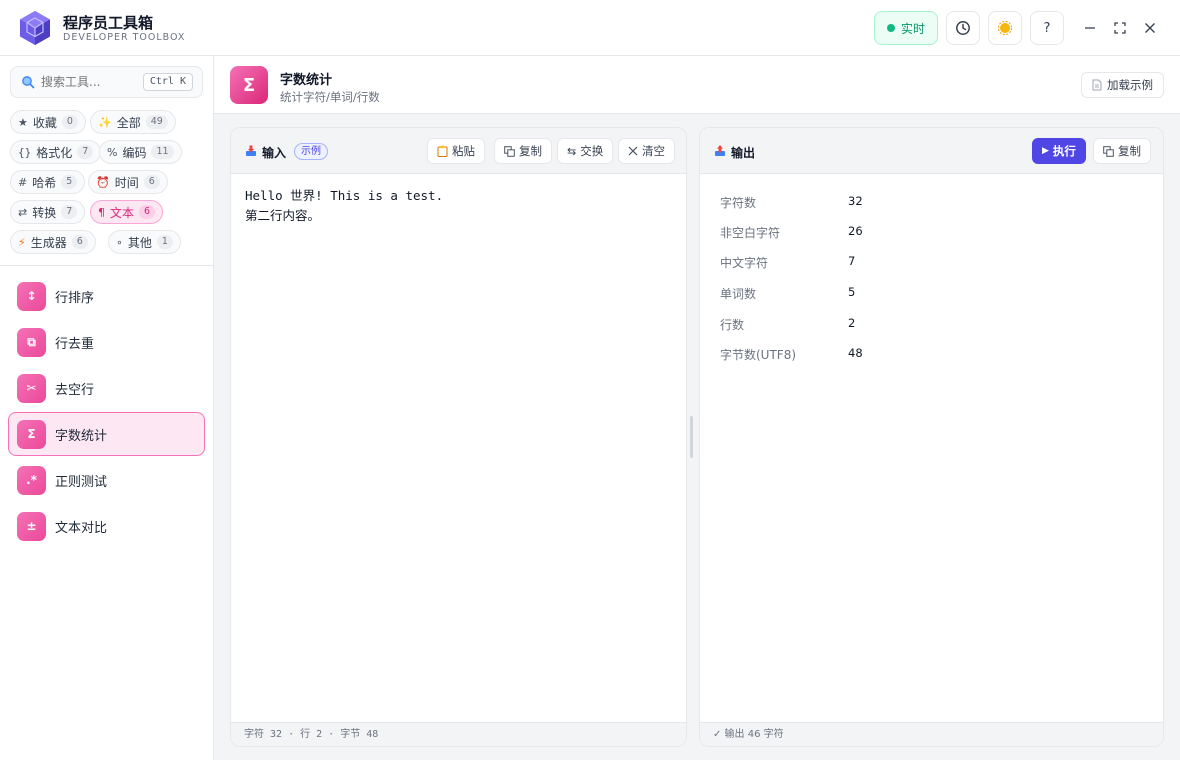 The image size is (1180, 760). Describe the element at coordinates (106, 342) in the screenshot. I see `tool-item-line-dedupe: ⧉ 行去重` at that location.